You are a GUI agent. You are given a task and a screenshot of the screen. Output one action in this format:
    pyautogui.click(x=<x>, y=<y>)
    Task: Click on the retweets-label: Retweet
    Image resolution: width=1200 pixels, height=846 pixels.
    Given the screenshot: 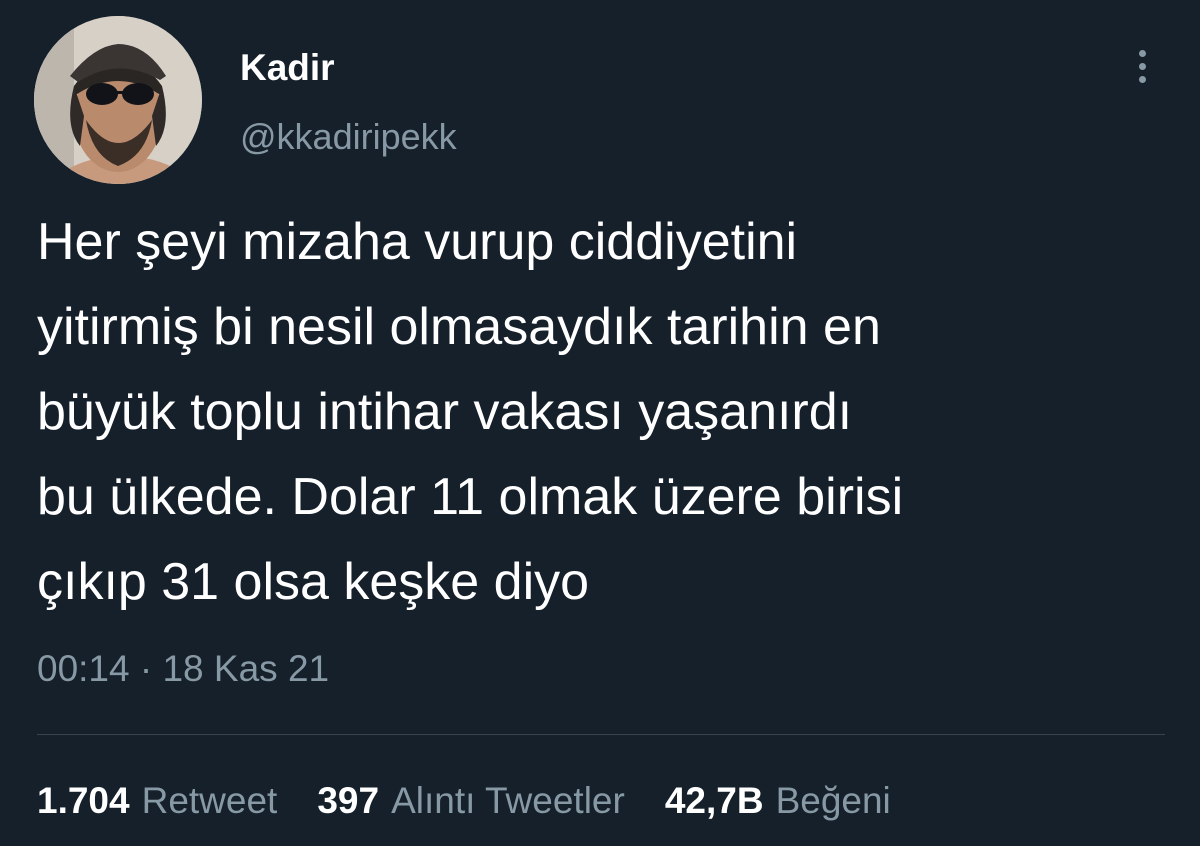 What is the action you would take?
    pyautogui.click(x=209, y=800)
    